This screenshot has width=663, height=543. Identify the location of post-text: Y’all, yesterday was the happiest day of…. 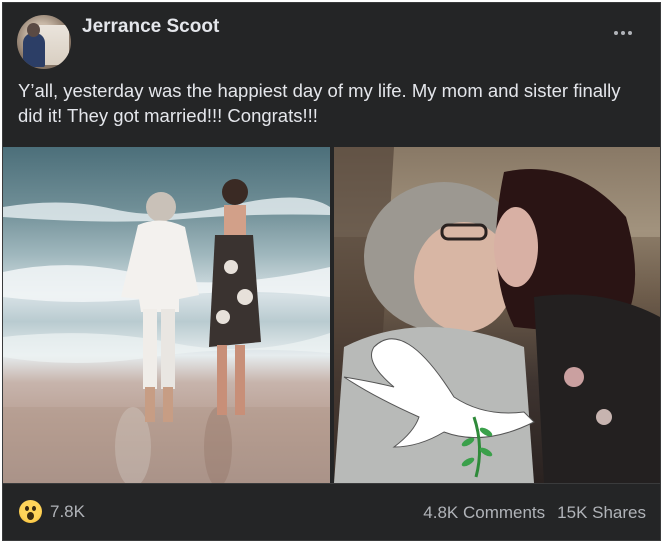
(319, 103).